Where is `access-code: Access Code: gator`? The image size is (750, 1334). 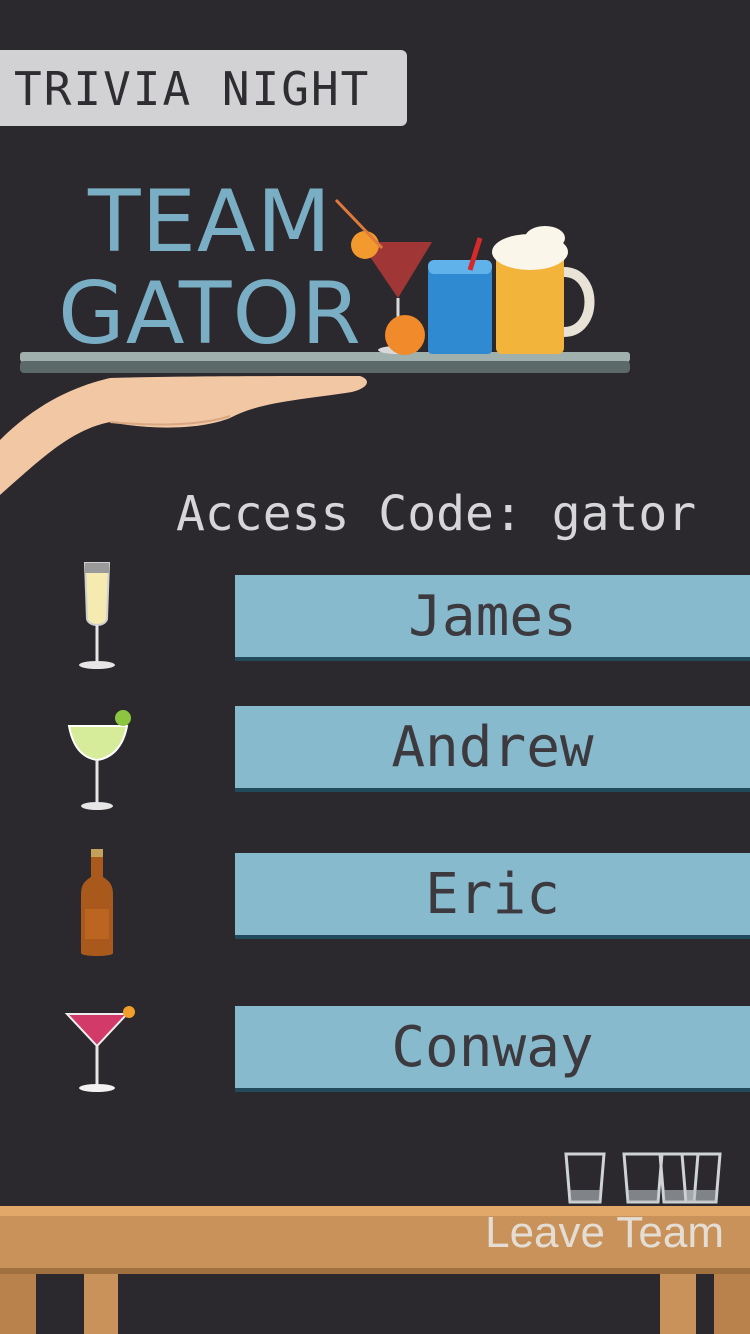
access-code: Access Code: gator is located at coordinates (463, 514).